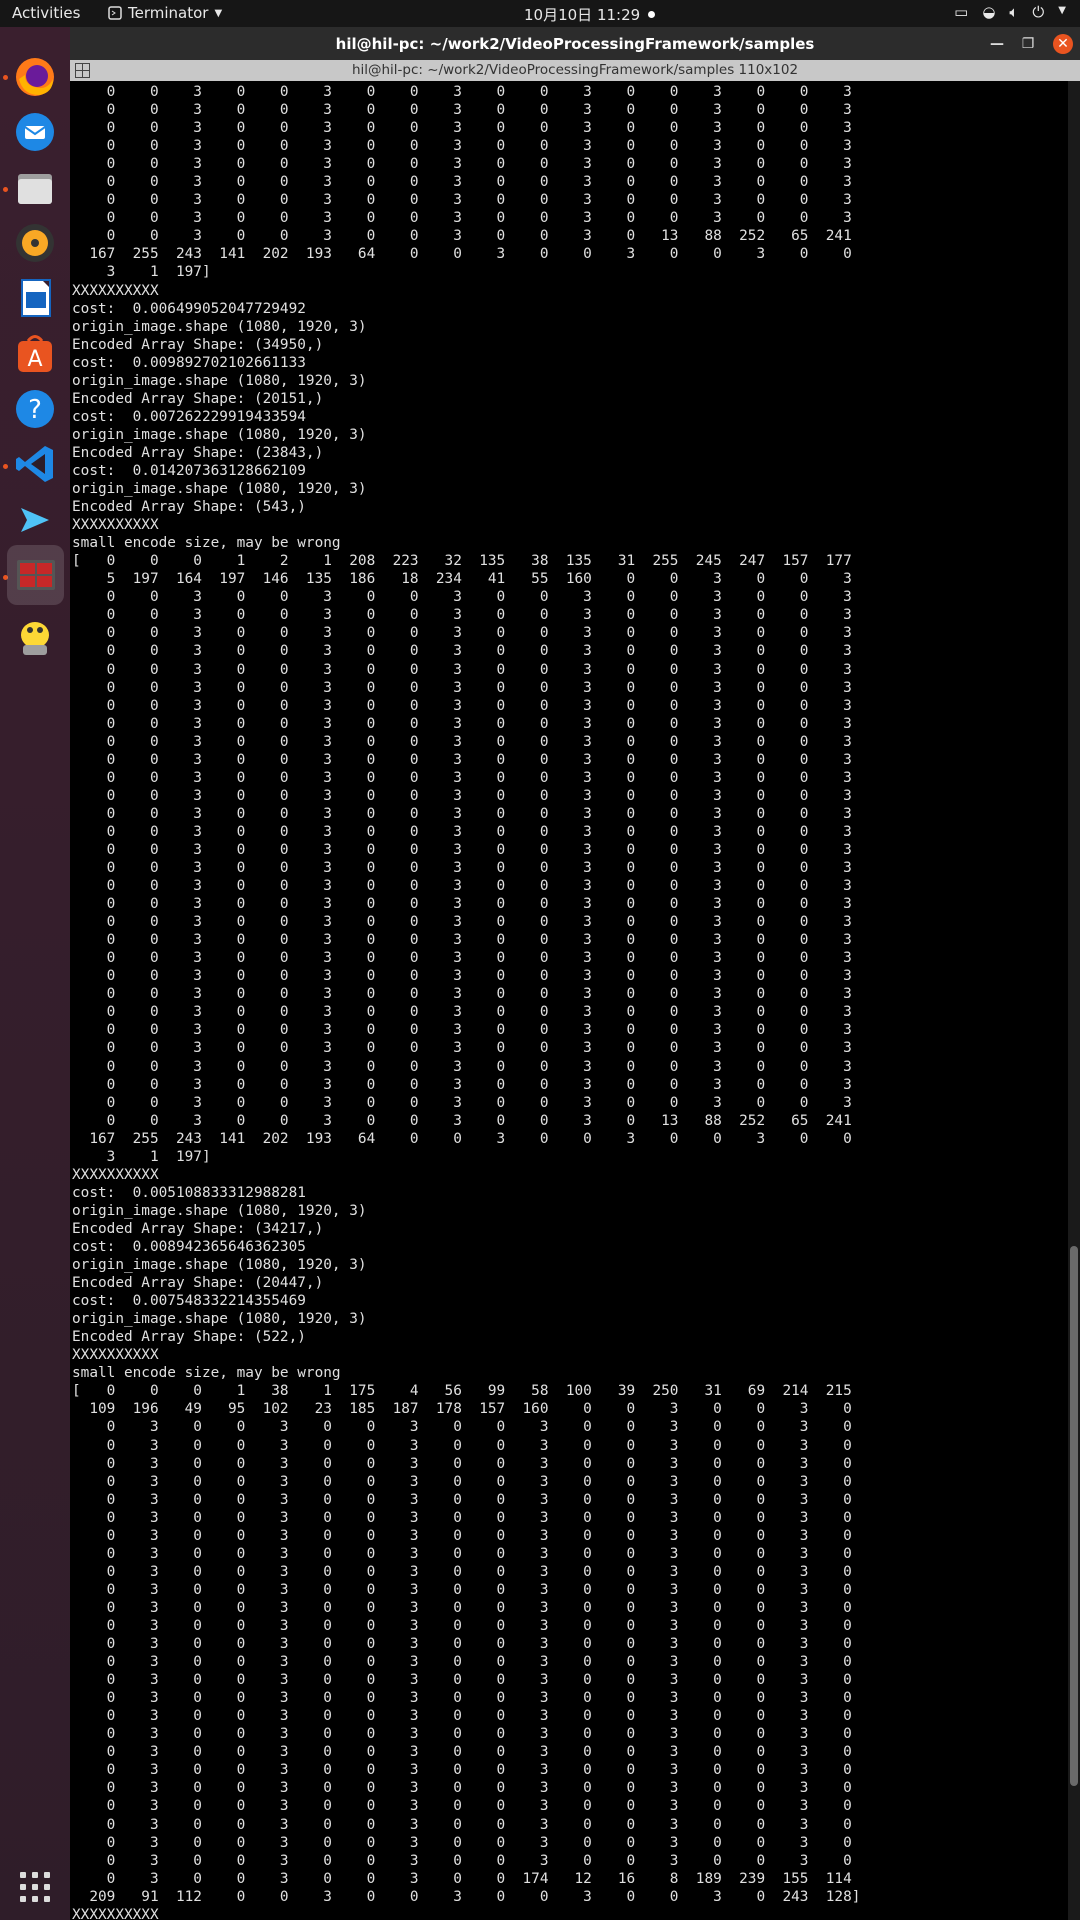 The width and height of the screenshot is (1080, 1920). I want to click on libreoffice-writer-icon, so click(35, 298).